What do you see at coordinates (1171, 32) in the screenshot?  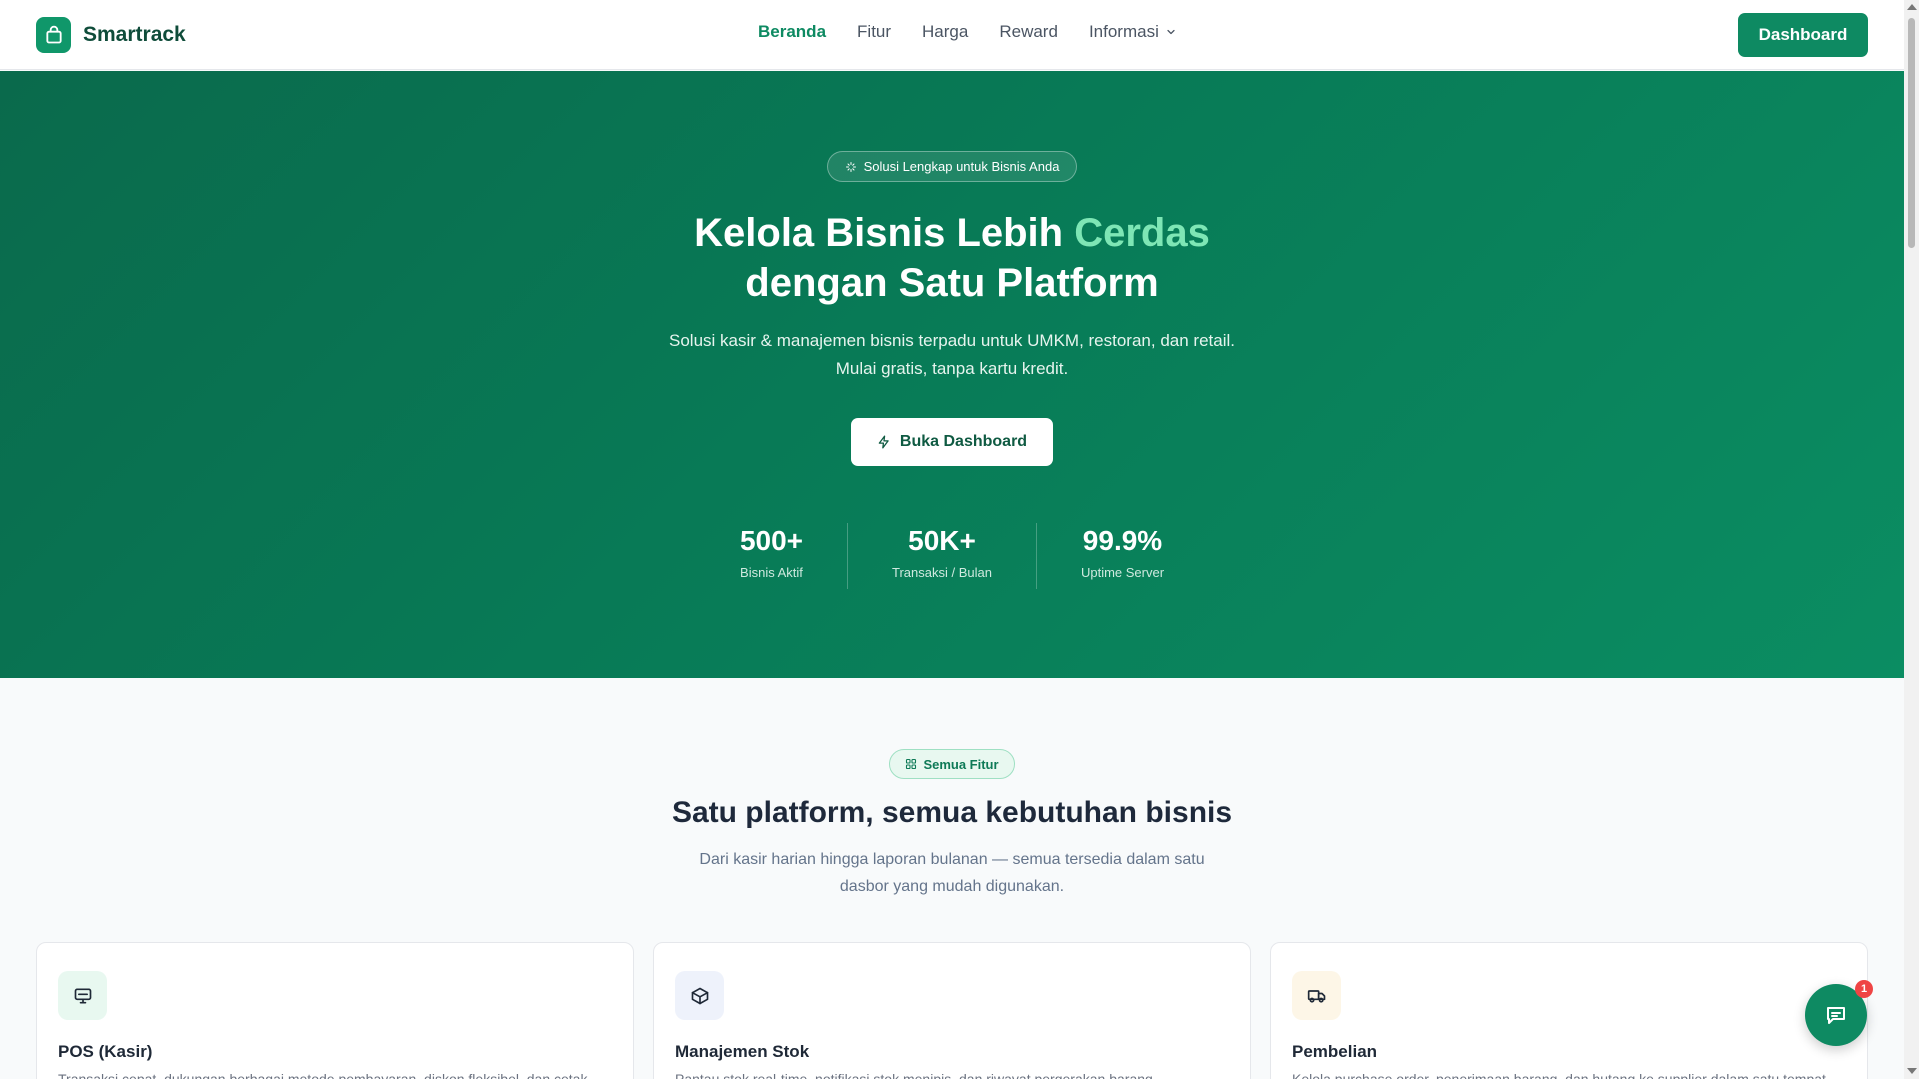 I see `chevron-down-icon` at bounding box center [1171, 32].